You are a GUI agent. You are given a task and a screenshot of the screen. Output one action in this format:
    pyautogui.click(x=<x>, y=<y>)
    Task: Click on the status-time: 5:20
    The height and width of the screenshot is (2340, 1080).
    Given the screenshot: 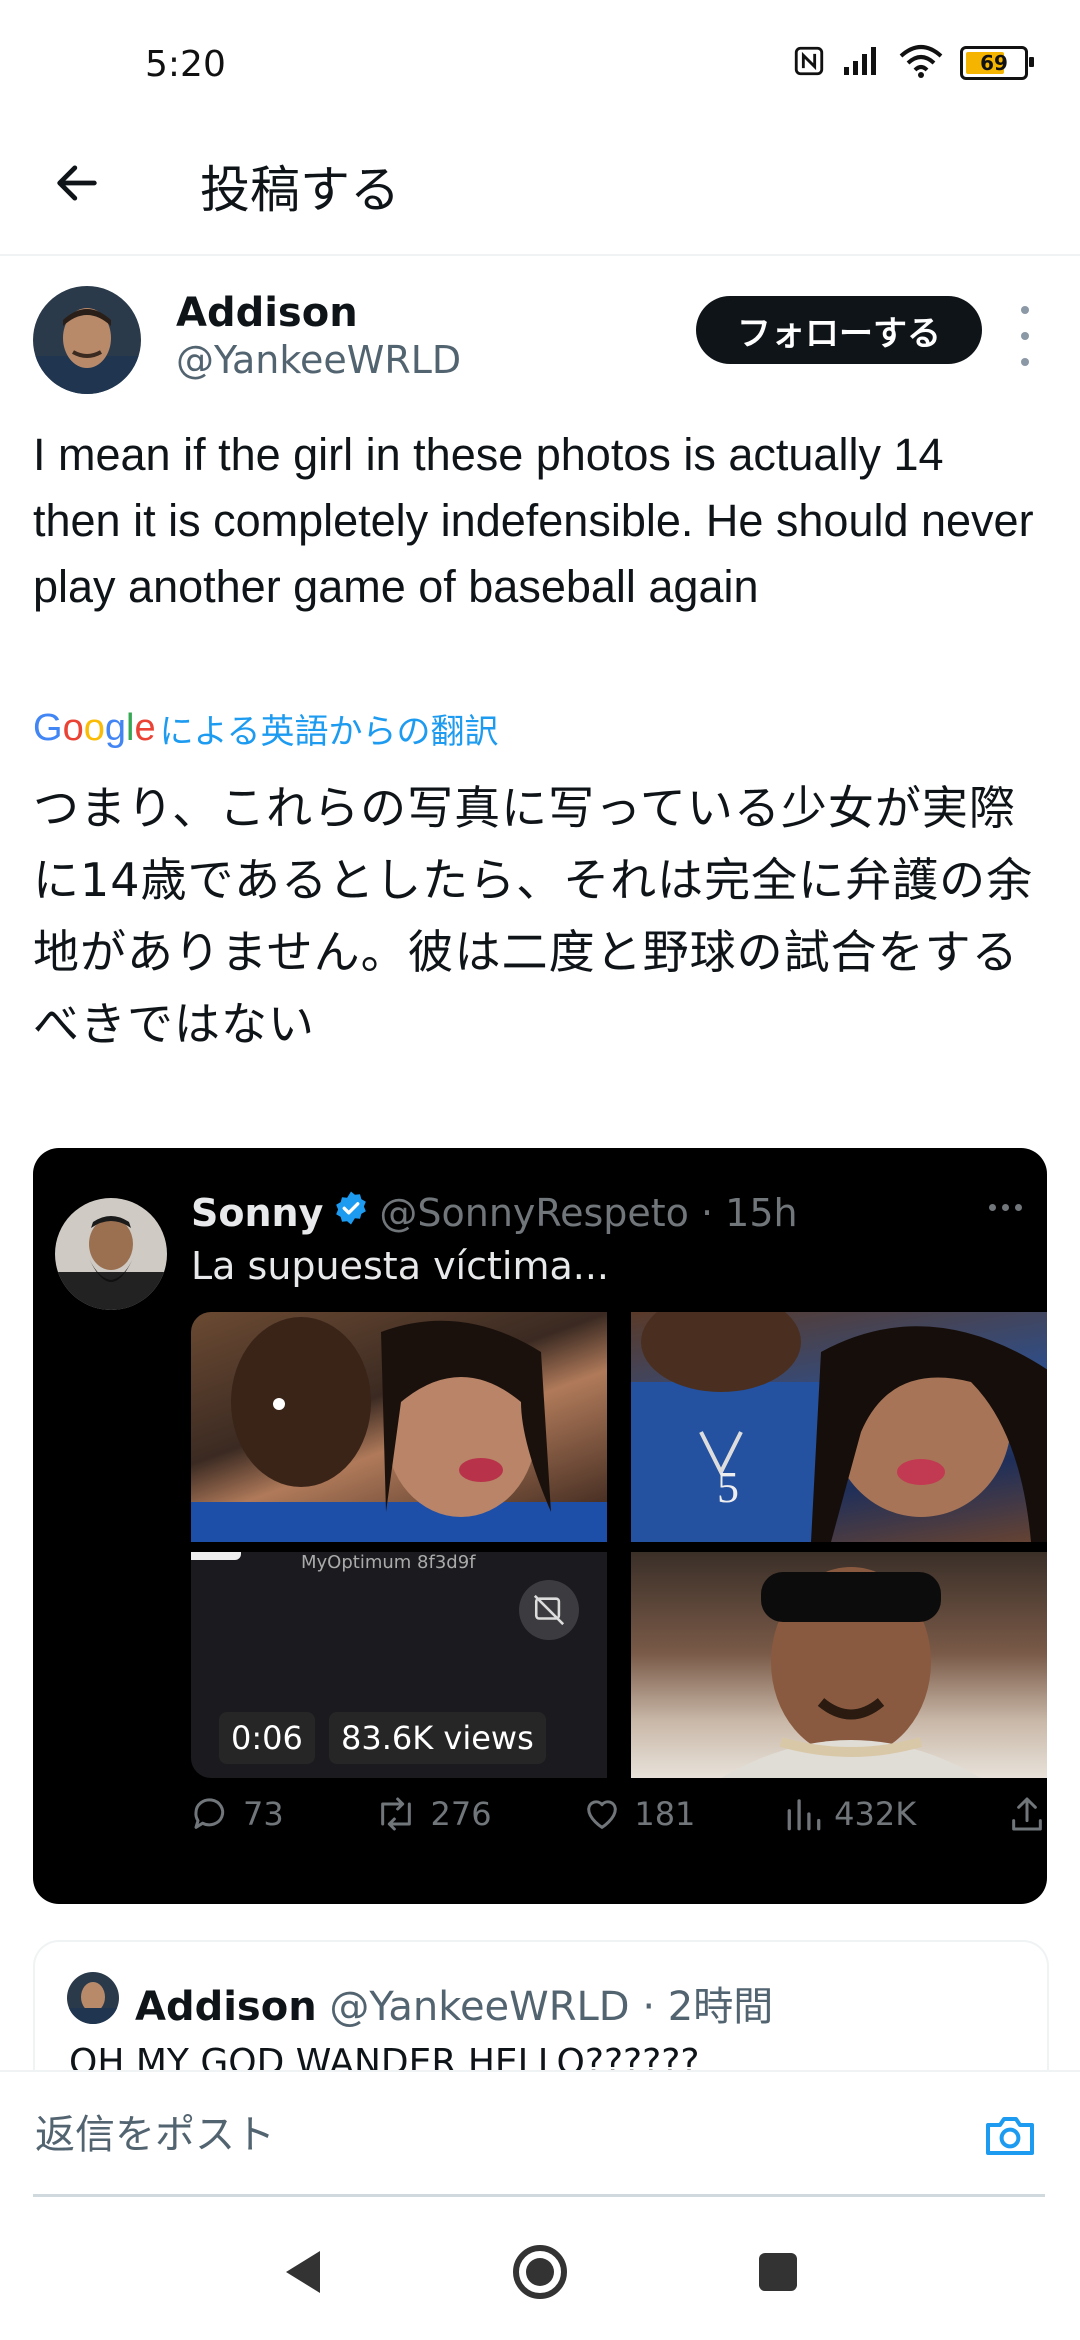 What is the action you would take?
    pyautogui.click(x=185, y=64)
    